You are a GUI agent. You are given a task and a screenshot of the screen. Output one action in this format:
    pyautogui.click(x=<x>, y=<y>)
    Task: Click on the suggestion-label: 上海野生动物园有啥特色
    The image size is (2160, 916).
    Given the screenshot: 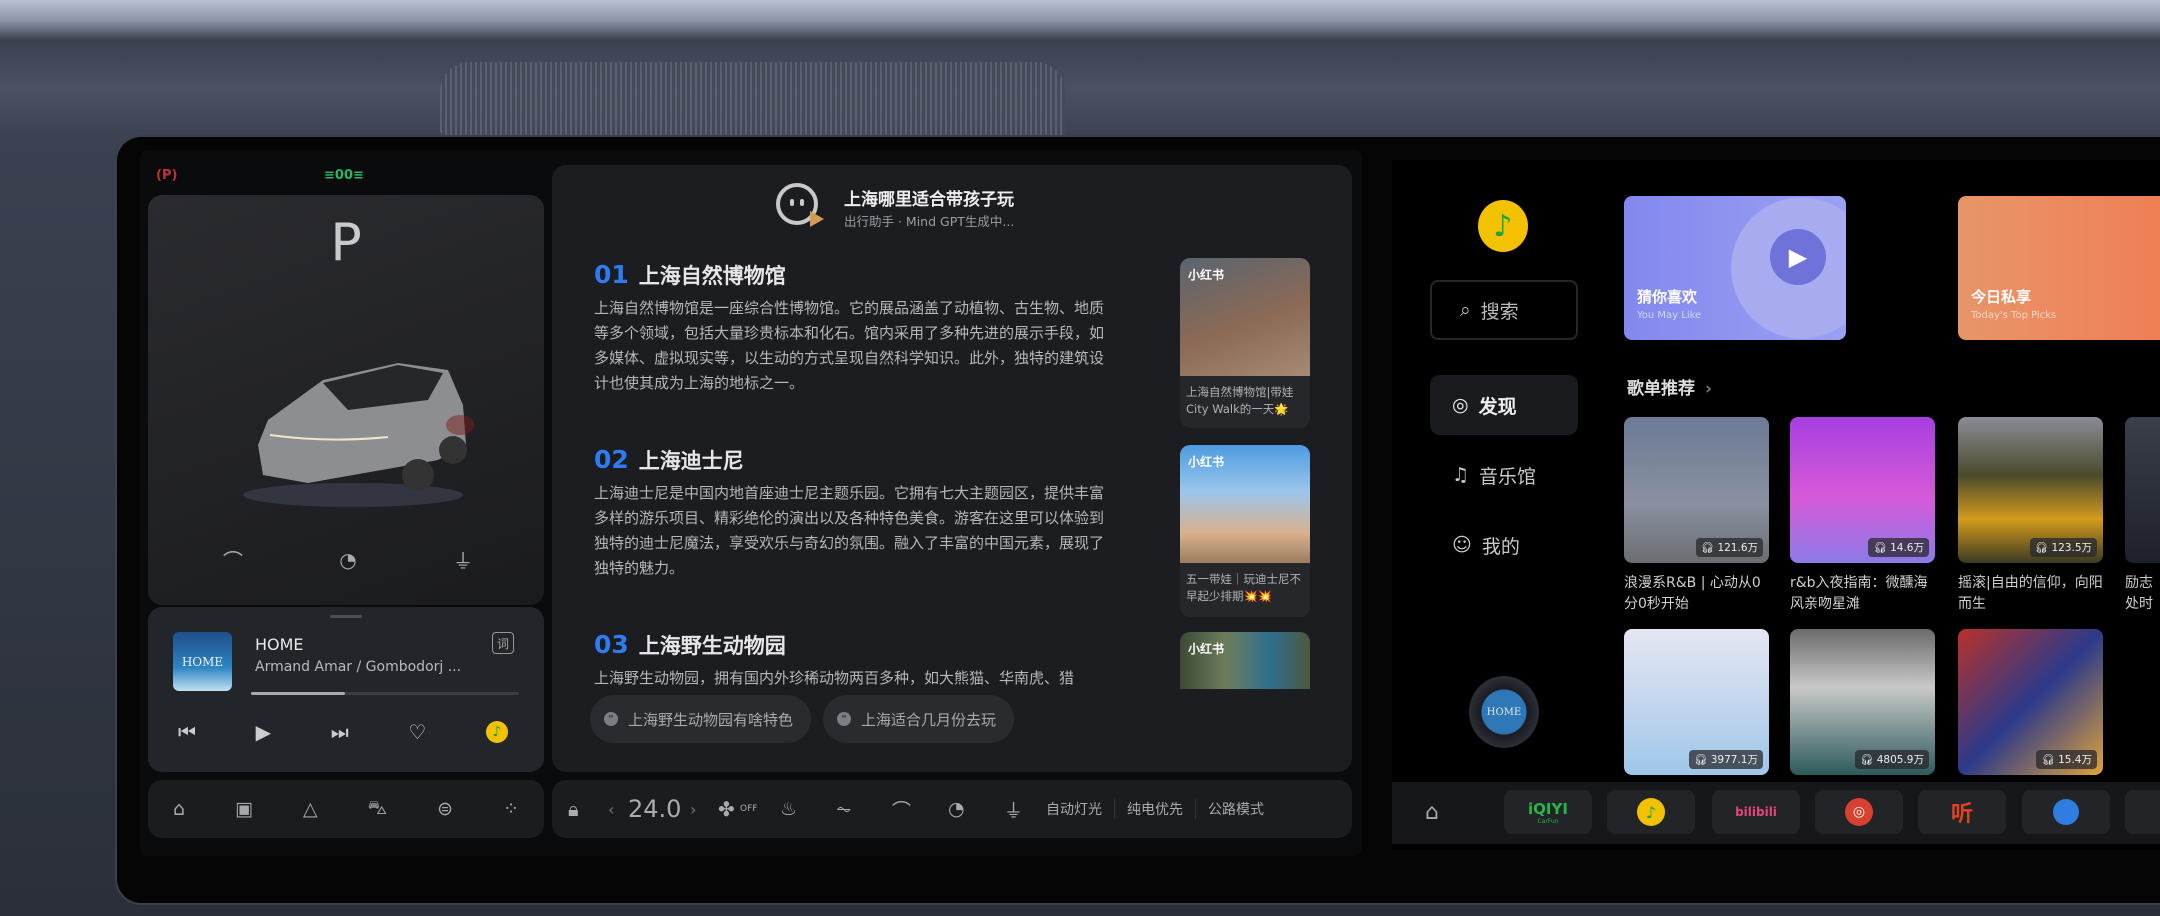 What is the action you would take?
    pyautogui.click(x=711, y=719)
    